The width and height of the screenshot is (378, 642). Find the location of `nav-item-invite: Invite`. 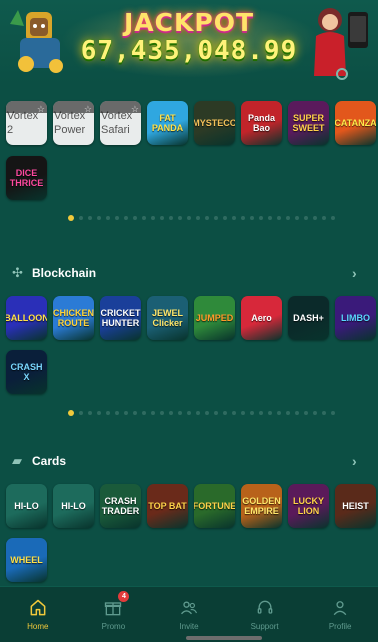

nav-item-invite: Invite is located at coordinates (189, 614).